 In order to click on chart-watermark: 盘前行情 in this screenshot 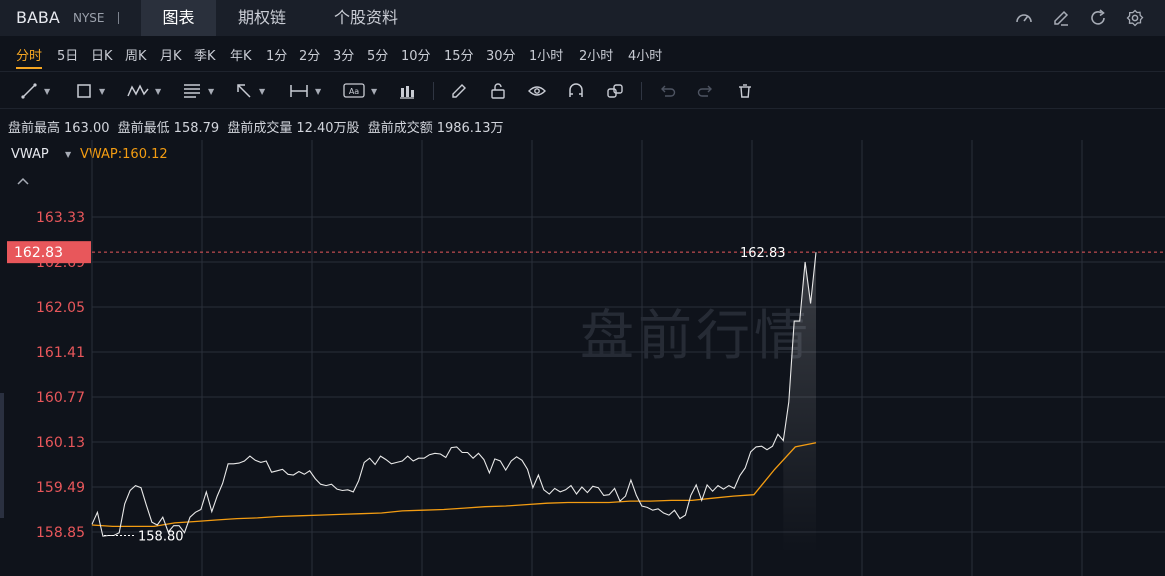, I will do `click(696, 335)`.